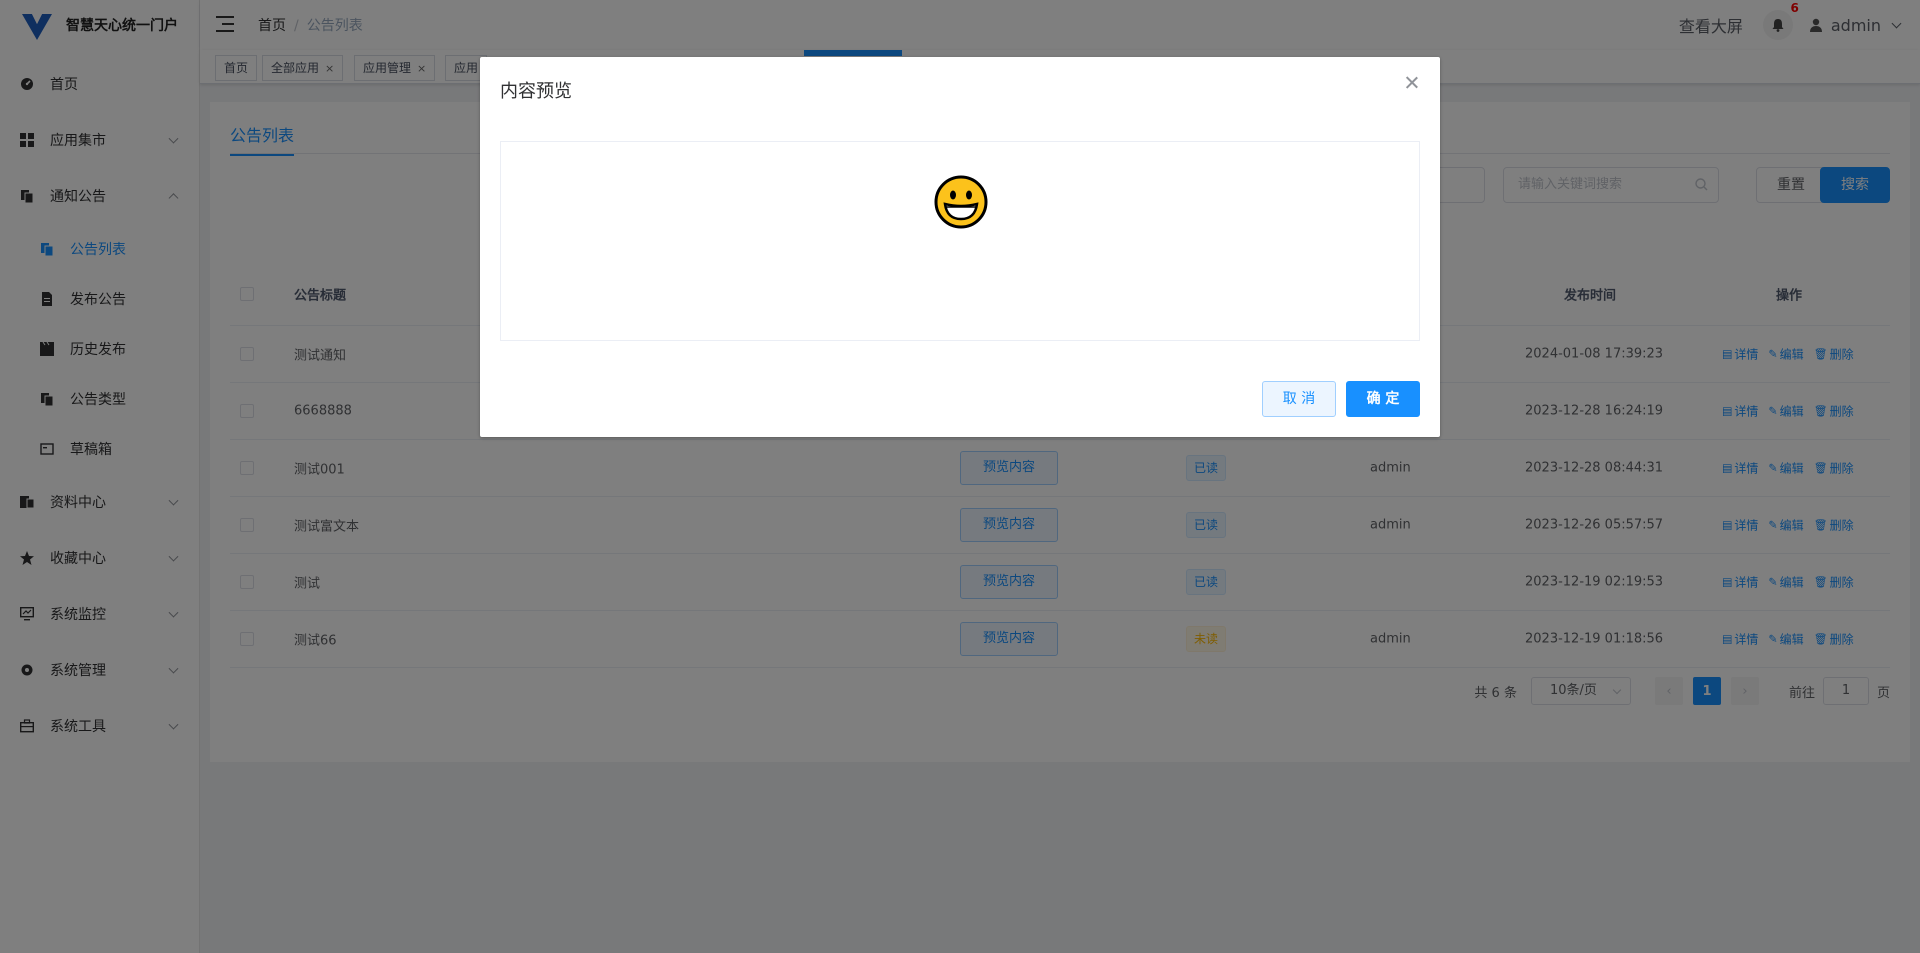 The width and height of the screenshot is (1920, 953). What do you see at coordinates (536, 91) in the screenshot?
I see `dialog-title: 内容预览` at bounding box center [536, 91].